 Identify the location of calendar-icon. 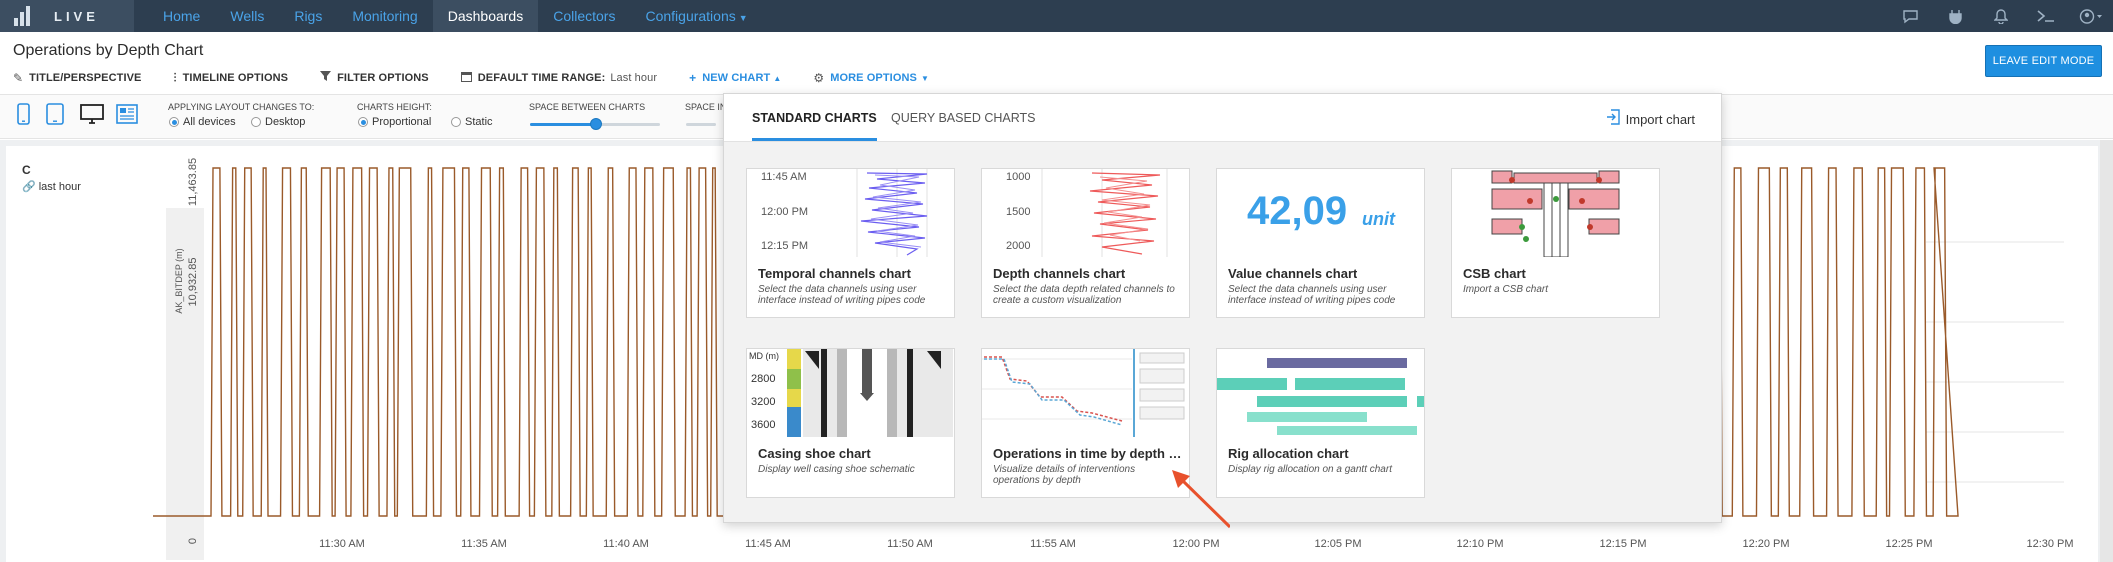
(466, 78).